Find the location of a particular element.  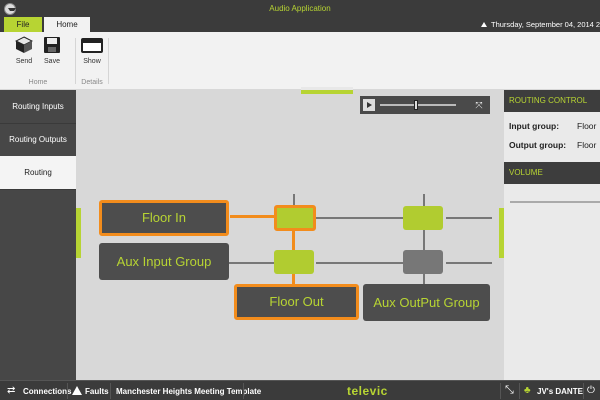

faults-icon is located at coordinates (77, 390).